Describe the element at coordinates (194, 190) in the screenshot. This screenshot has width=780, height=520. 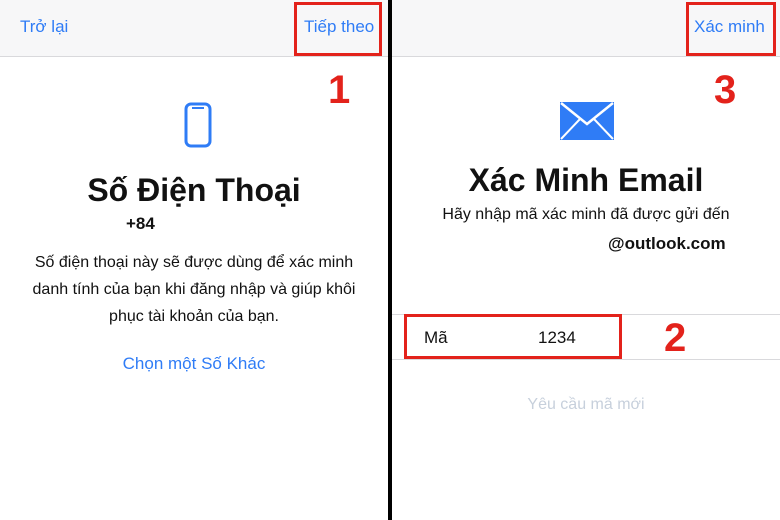
I see `page-title: Số Điện Thoại` at that location.